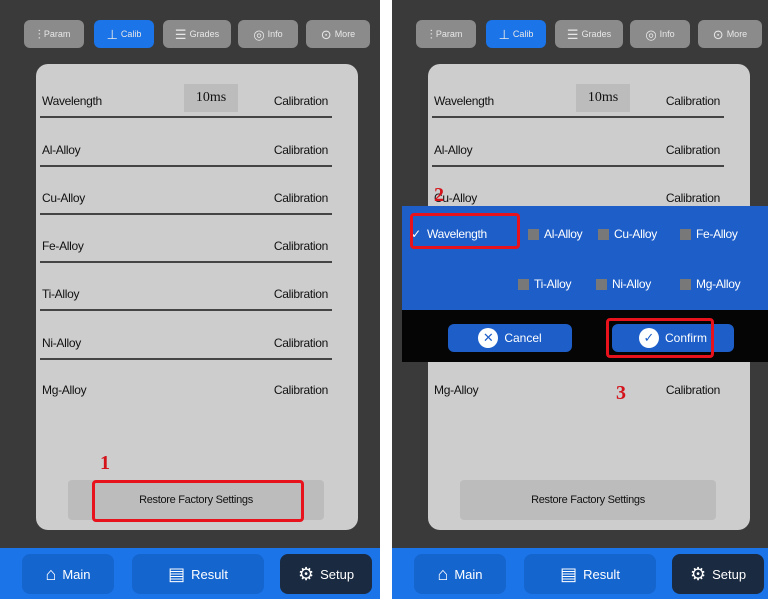 This screenshot has width=768, height=599. Describe the element at coordinates (105, 463) in the screenshot. I see `step-number-1: 1` at that location.